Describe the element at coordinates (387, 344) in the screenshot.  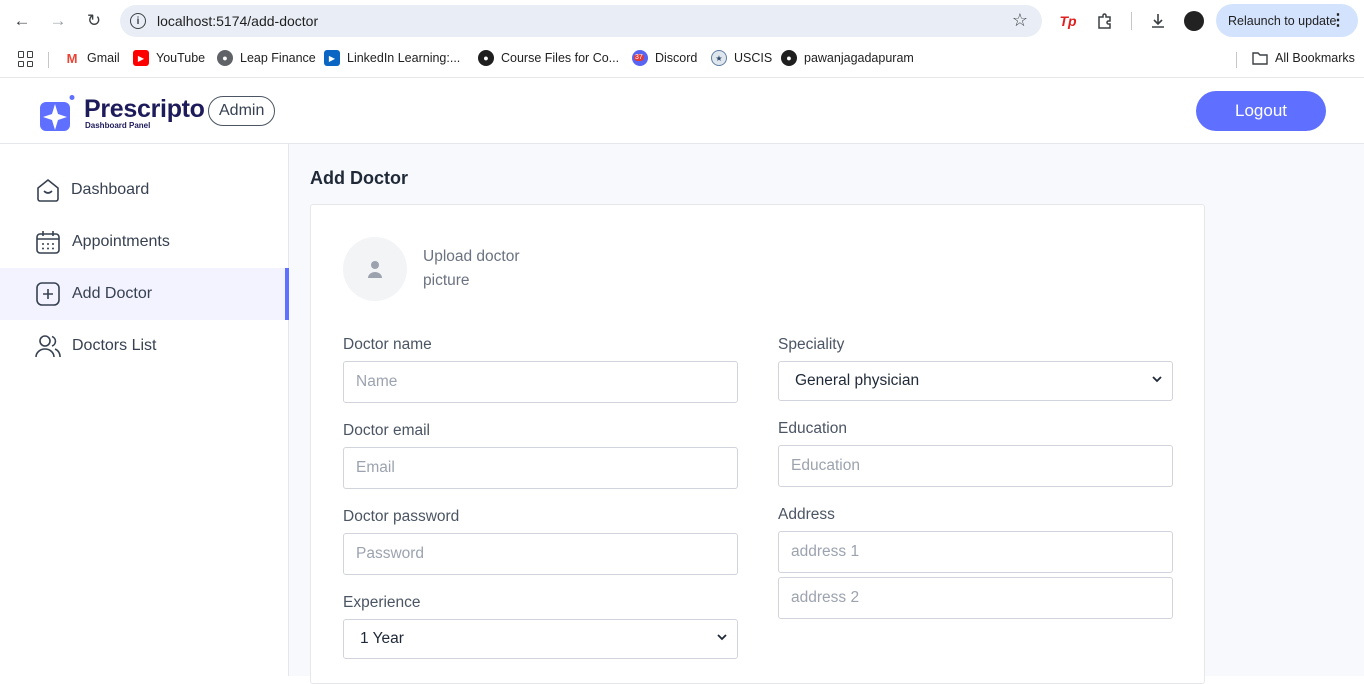
I see `doctor-name-label: Doctor name` at that location.